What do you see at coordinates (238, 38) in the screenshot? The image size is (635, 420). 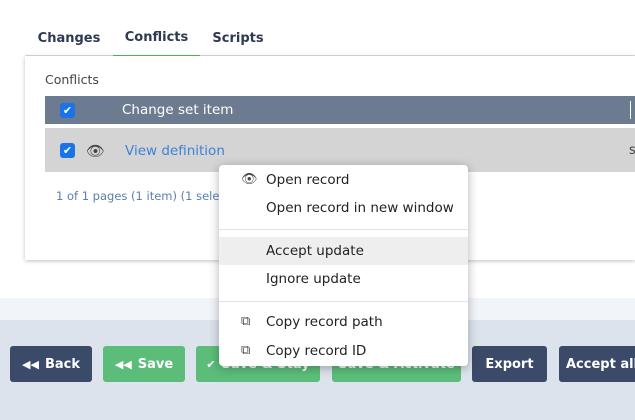 I see `tab-scripts: Scripts` at bounding box center [238, 38].